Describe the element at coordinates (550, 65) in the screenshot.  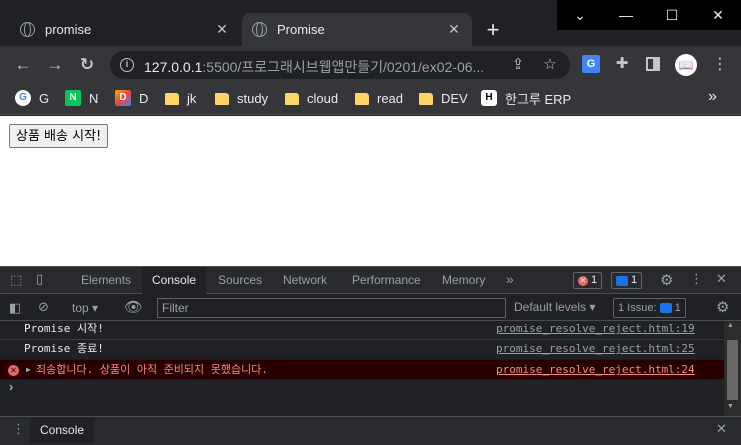
I see `bookmark-star-icon: ☆` at that location.